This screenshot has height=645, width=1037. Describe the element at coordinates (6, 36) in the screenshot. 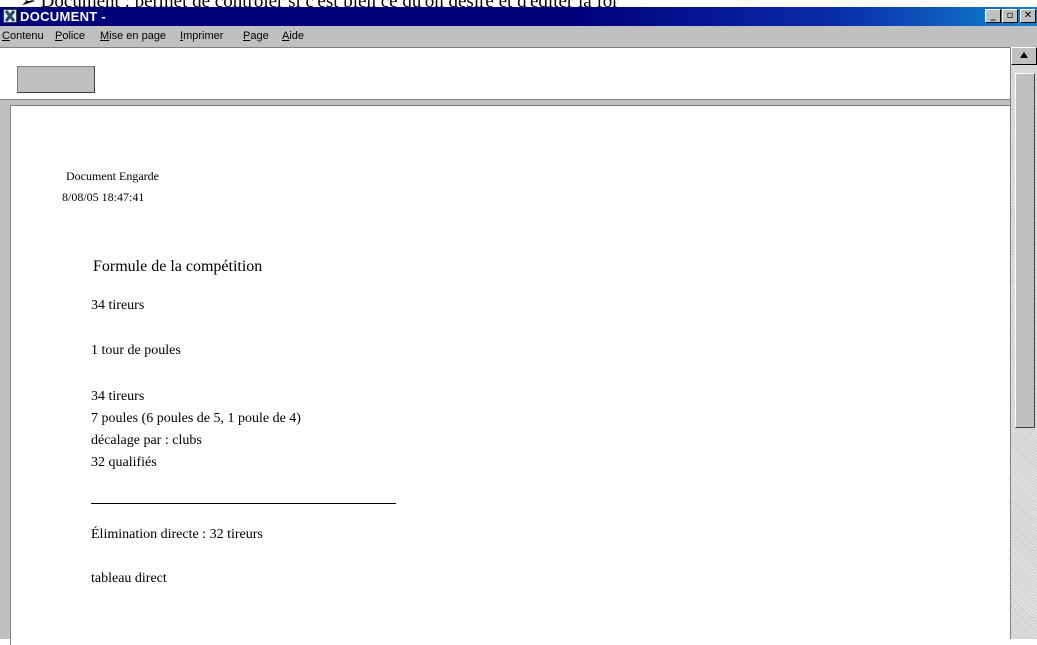

I see `menu-contenu-accel: C` at that location.